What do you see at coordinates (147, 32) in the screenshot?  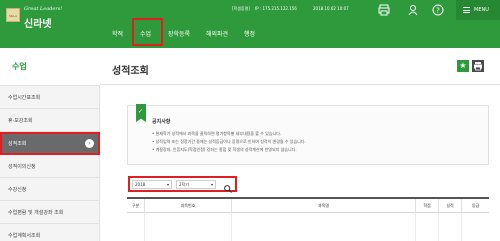 I see `nav-highlight` at bounding box center [147, 32].